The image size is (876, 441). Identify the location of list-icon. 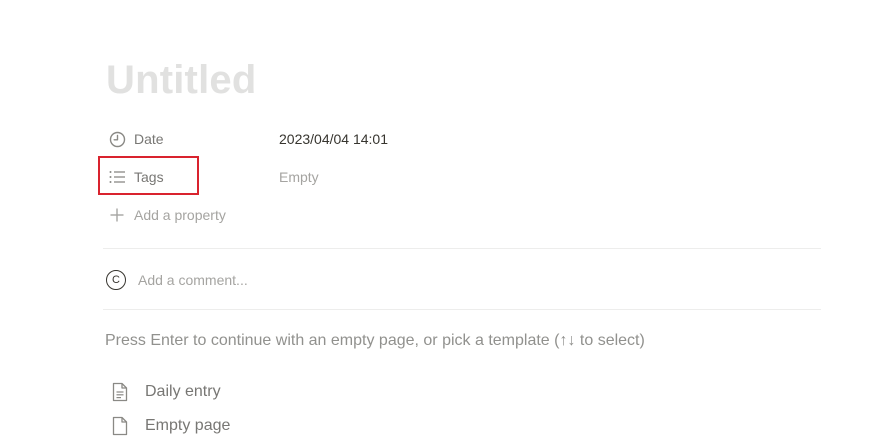
(117, 177).